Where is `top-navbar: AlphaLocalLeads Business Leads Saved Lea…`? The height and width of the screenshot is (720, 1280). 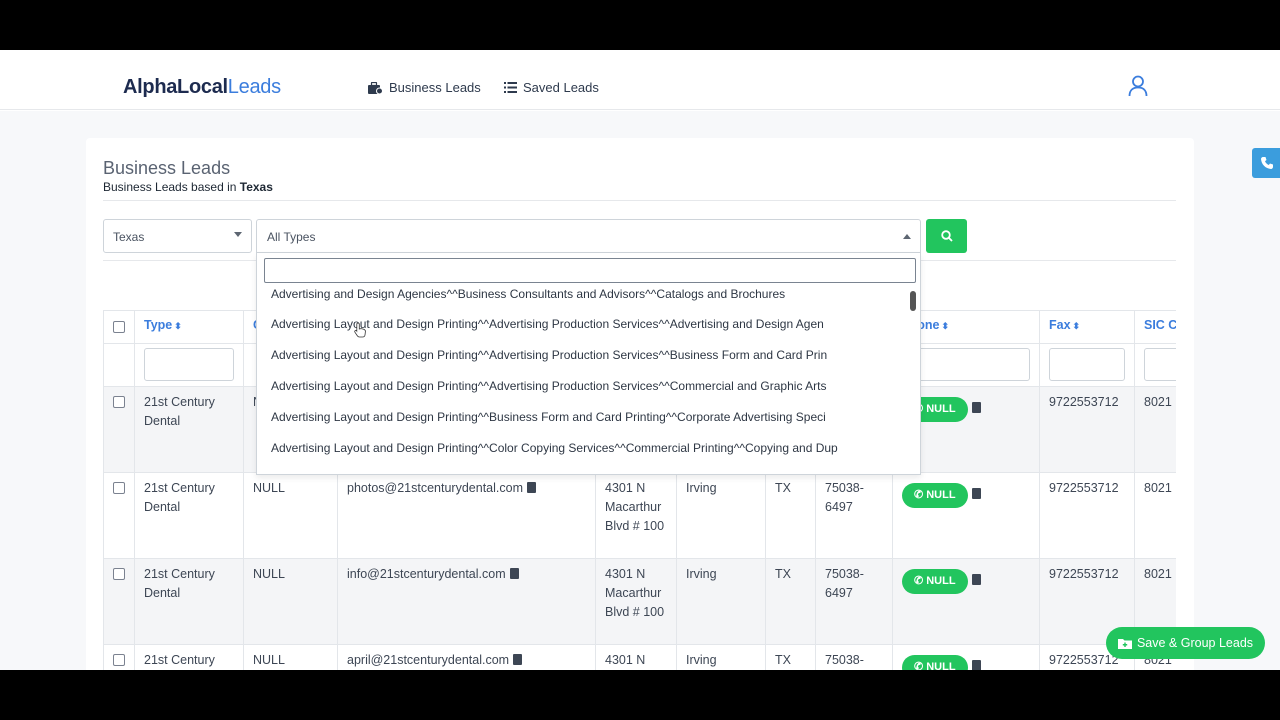
top-navbar: AlphaLocalLeads Business Leads Saved Lea… is located at coordinates (640, 83).